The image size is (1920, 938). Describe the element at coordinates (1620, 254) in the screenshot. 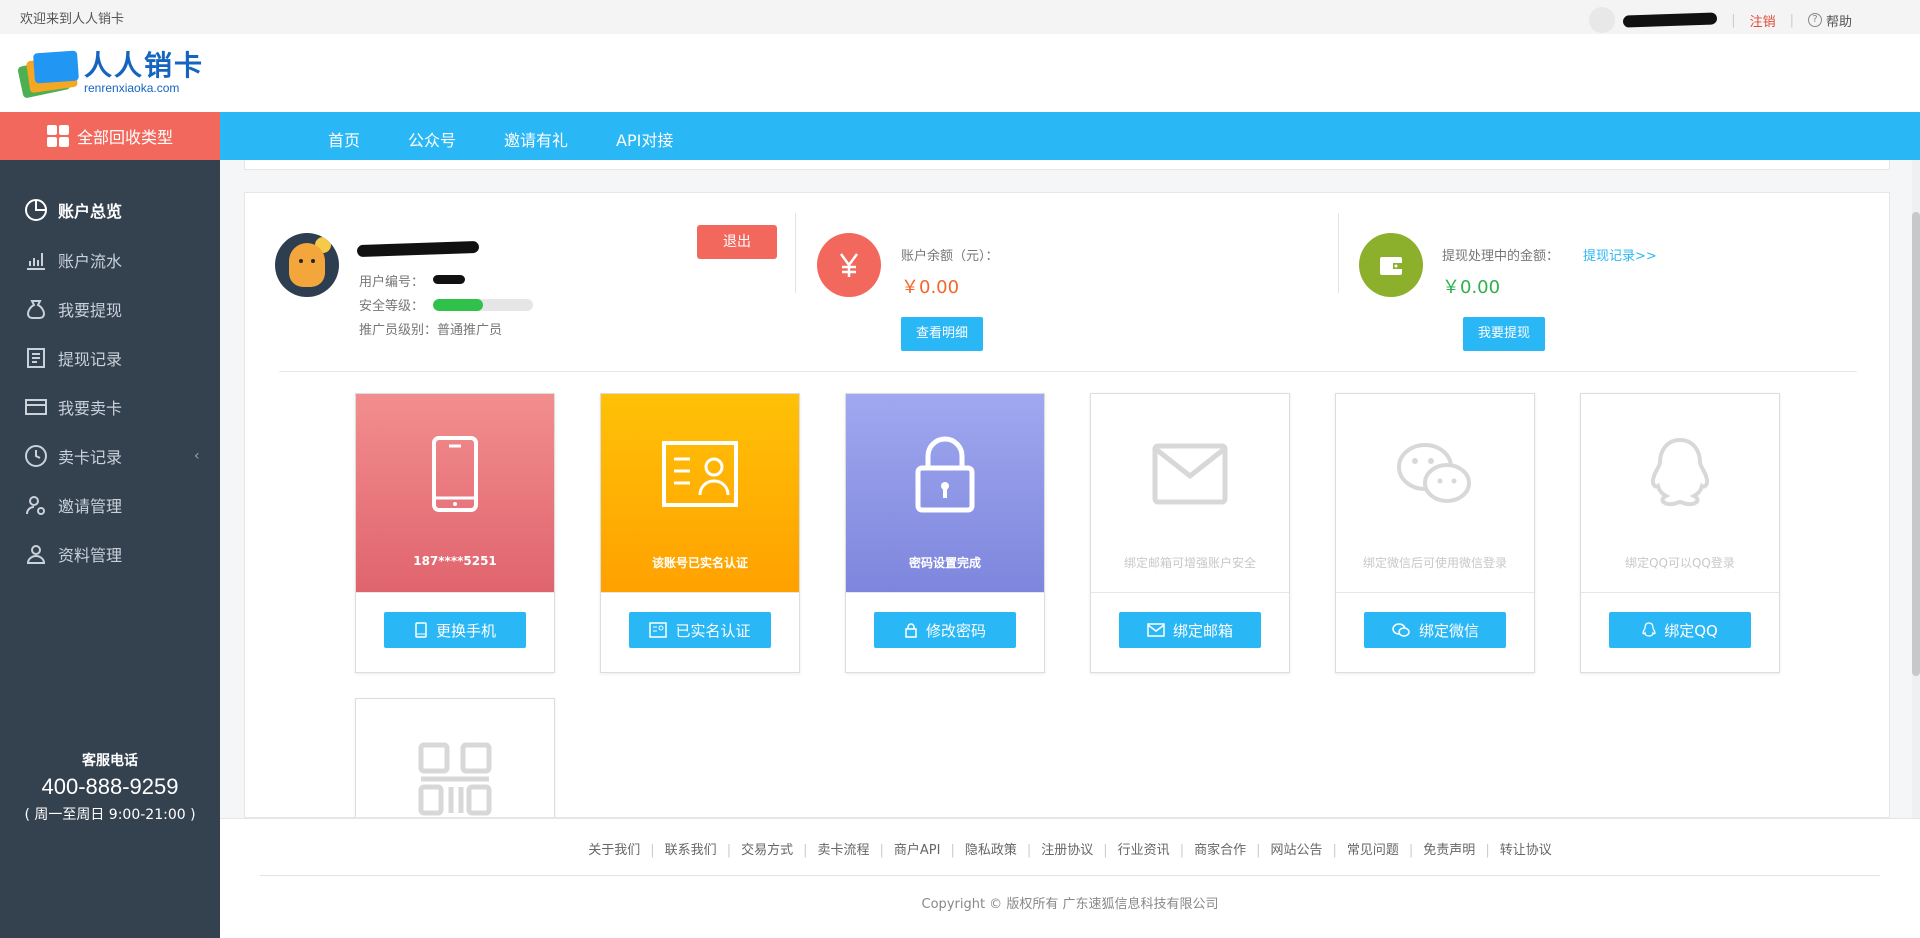

I see `withdraw-records-link: 提现记录>>` at that location.